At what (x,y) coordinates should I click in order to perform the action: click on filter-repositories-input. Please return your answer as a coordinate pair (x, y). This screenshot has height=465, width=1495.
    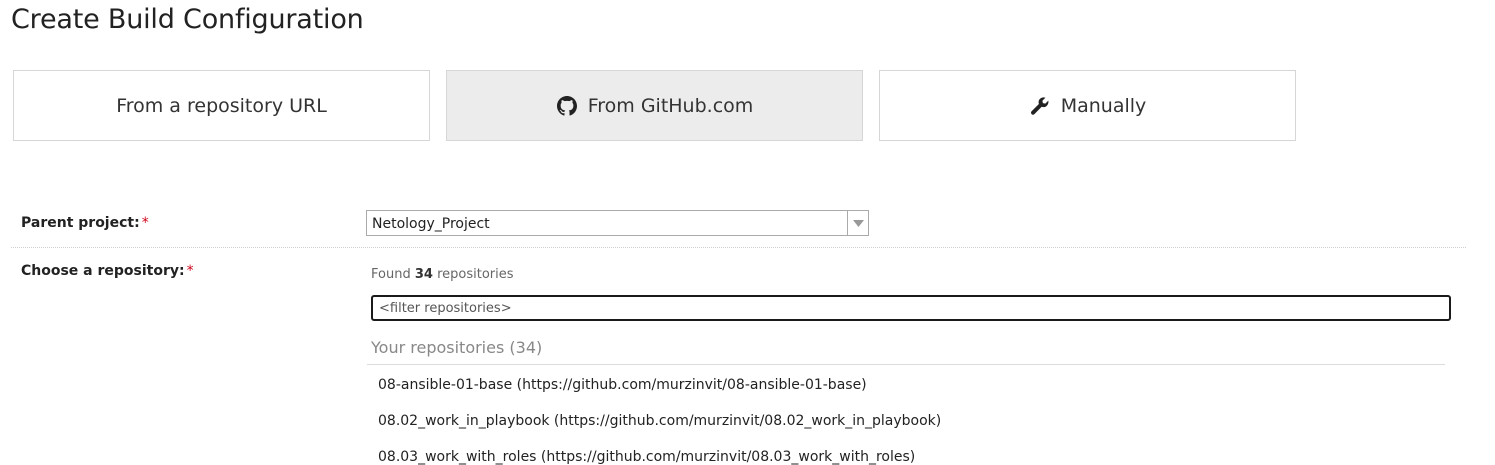
    Looking at the image, I should click on (911, 308).